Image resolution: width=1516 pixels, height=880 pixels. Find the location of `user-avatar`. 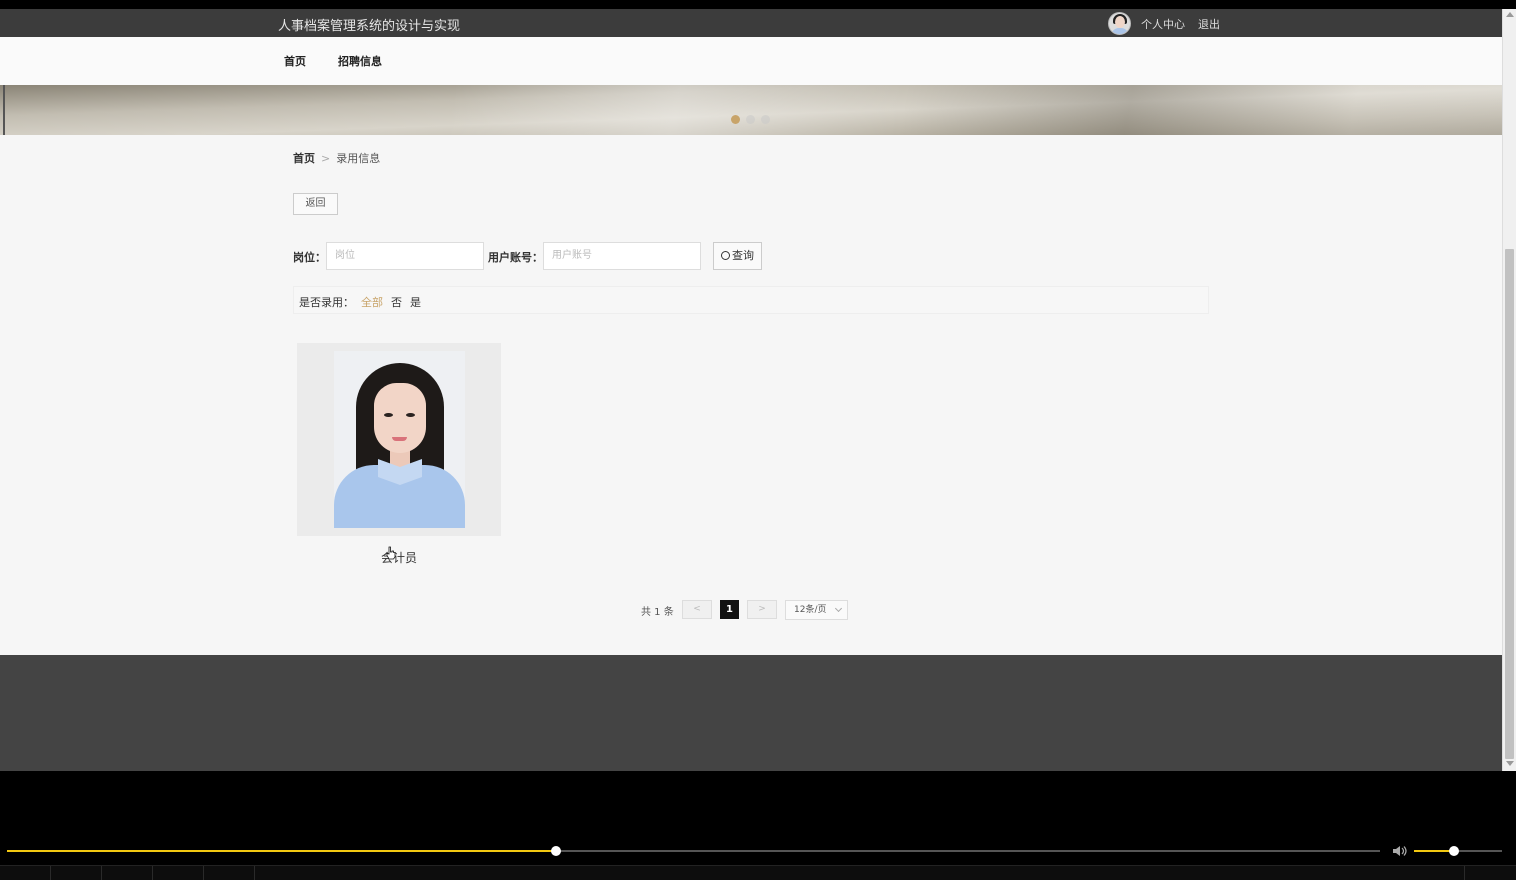

user-avatar is located at coordinates (1119, 23).